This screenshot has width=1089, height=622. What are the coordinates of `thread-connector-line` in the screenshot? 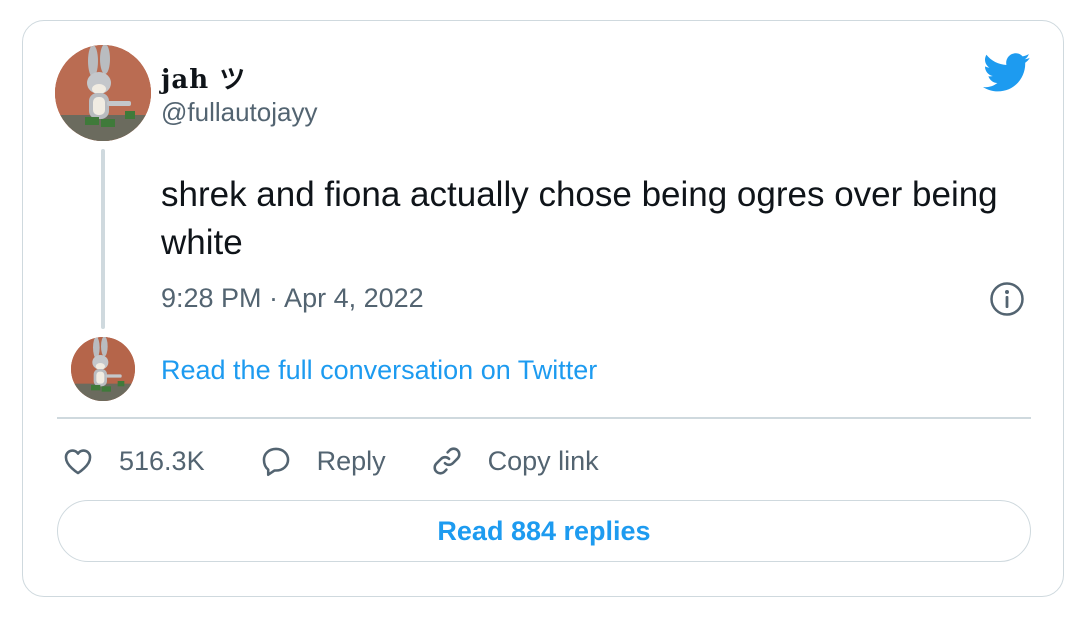 It's located at (103, 239).